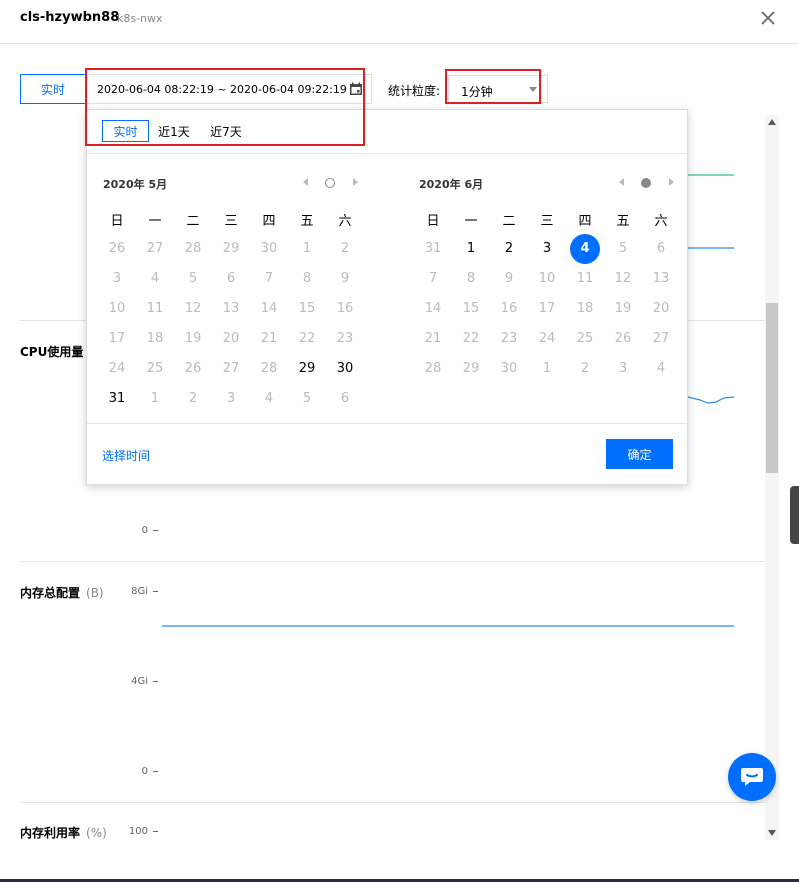 The image size is (799, 882). What do you see at coordinates (752, 777) in the screenshot?
I see `chat-button` at bounding box center [752, 777].